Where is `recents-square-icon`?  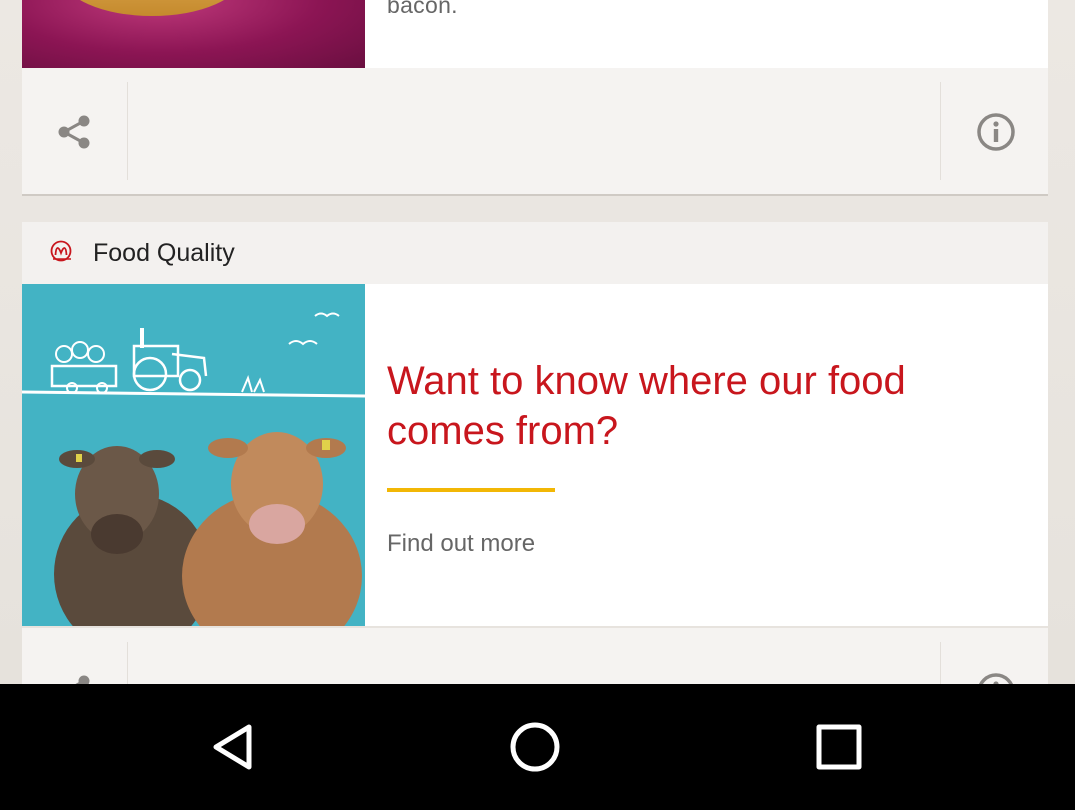
recents-square-icon is located at coordinates (839, 747).